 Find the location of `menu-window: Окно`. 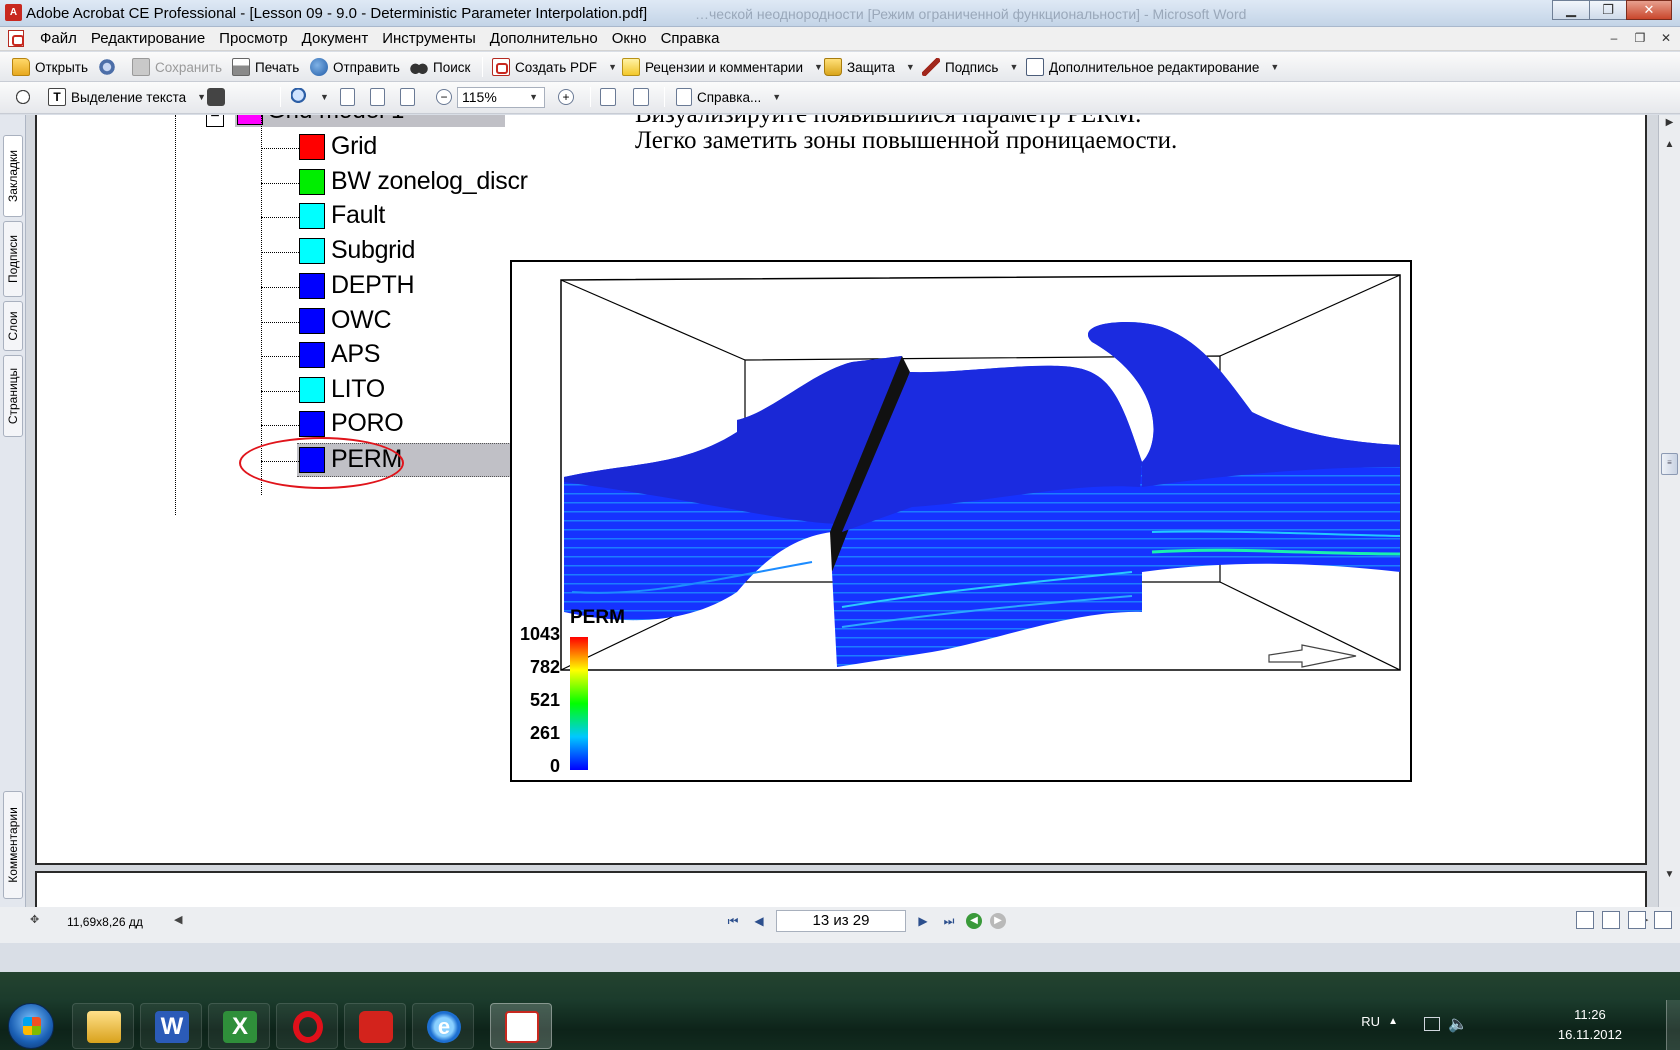

menu-window: Окно is located at coordinates (629, 39).